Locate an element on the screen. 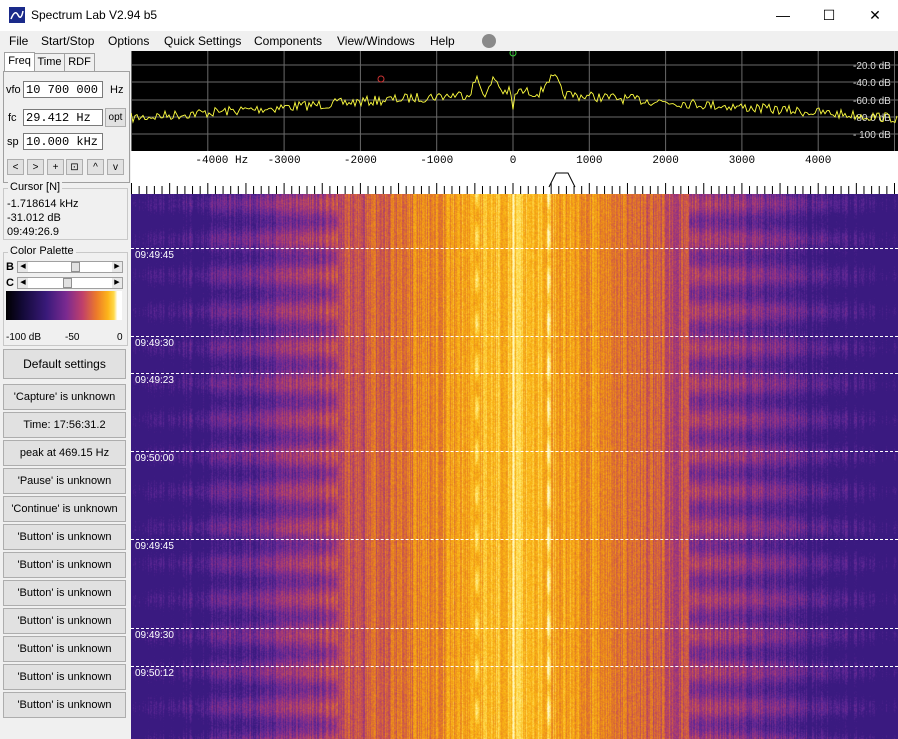  brightness-right-arrow-icon: ▶ is located at coordinates (117, 267).